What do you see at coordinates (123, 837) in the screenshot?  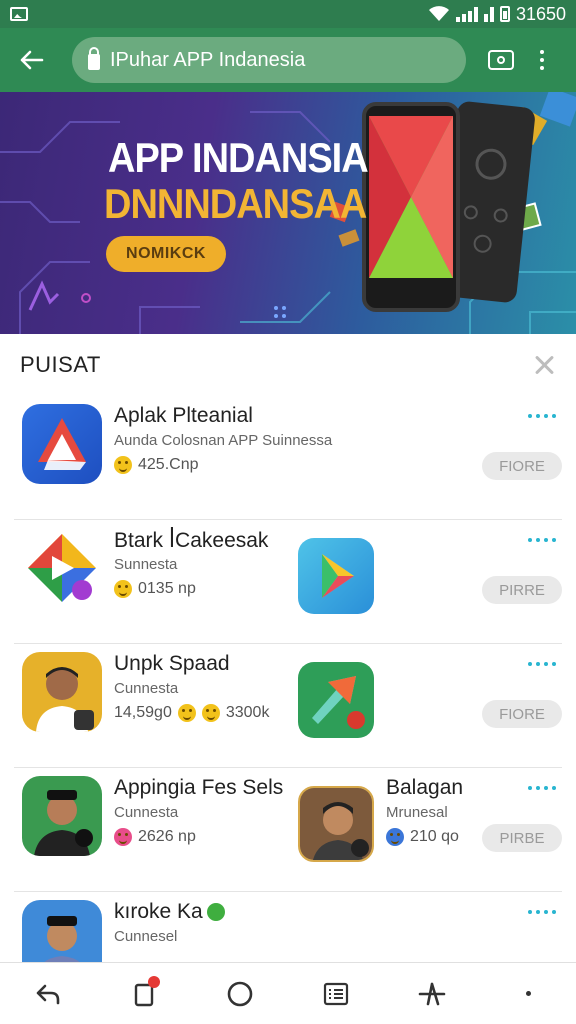 I see `heart-icon` at bounding box center [123, 837].